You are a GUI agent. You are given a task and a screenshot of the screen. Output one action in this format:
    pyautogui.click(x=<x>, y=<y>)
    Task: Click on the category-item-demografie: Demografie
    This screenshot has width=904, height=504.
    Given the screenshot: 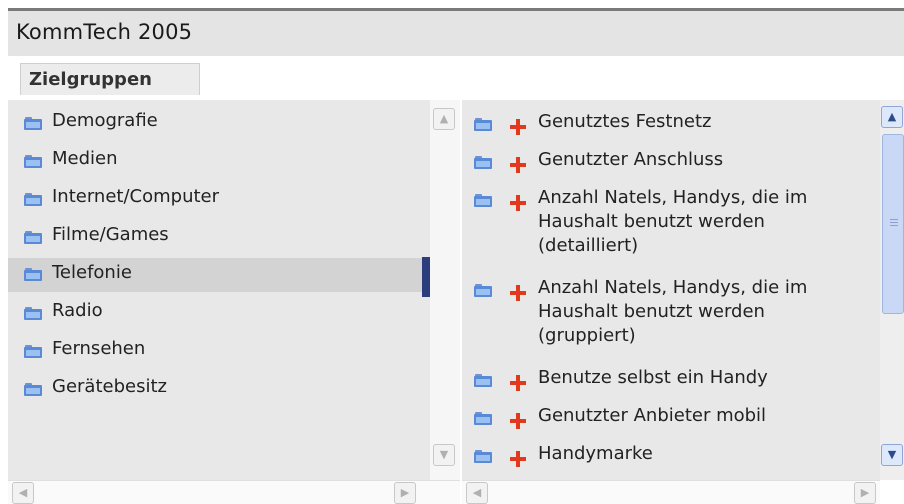 What is the action you would take?
    pyautogui.click(x=219, y=123)
    